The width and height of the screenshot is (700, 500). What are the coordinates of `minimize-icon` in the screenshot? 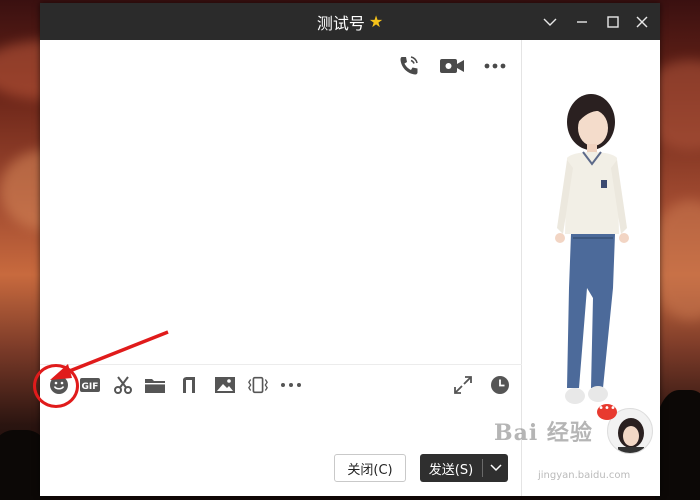 It's located at (582, 21).